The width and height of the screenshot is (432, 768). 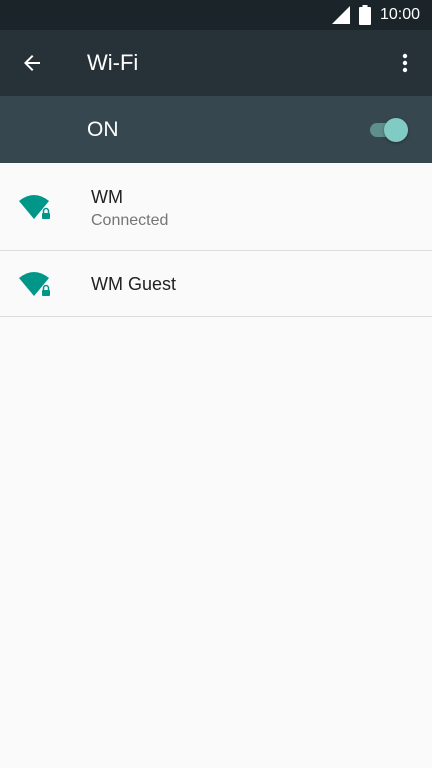 What do you see at coordinates (134, 284) in the screenshot?
I see `network-ssid: WM Guest` at bounding box center [134, 284].